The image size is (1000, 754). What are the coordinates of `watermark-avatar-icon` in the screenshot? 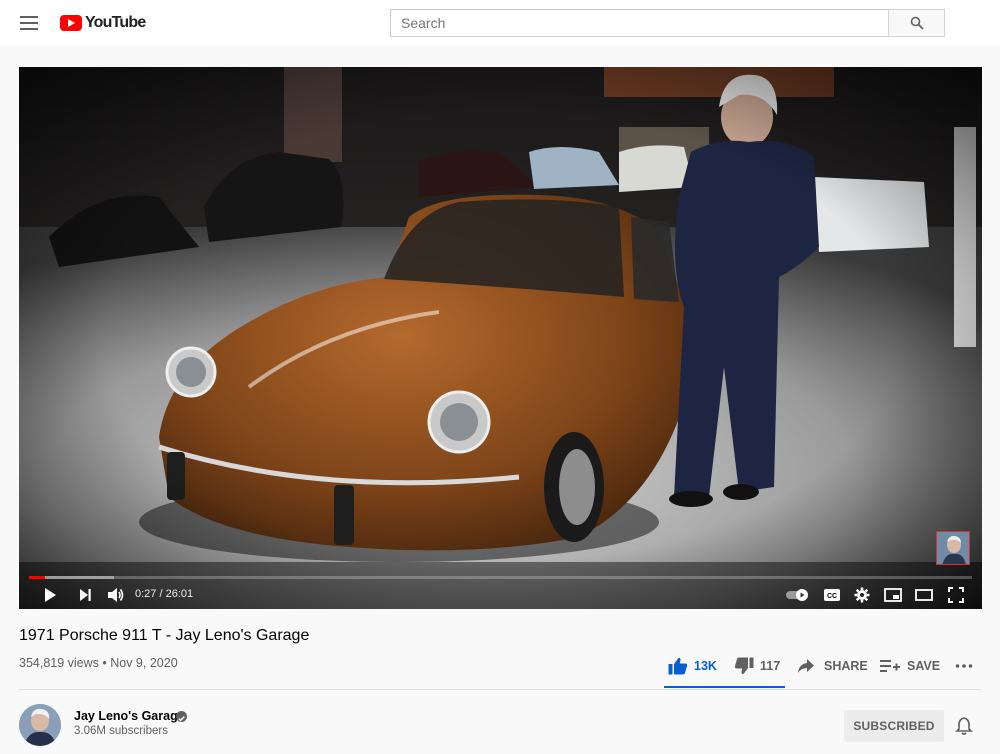 It's located at (953, 548).